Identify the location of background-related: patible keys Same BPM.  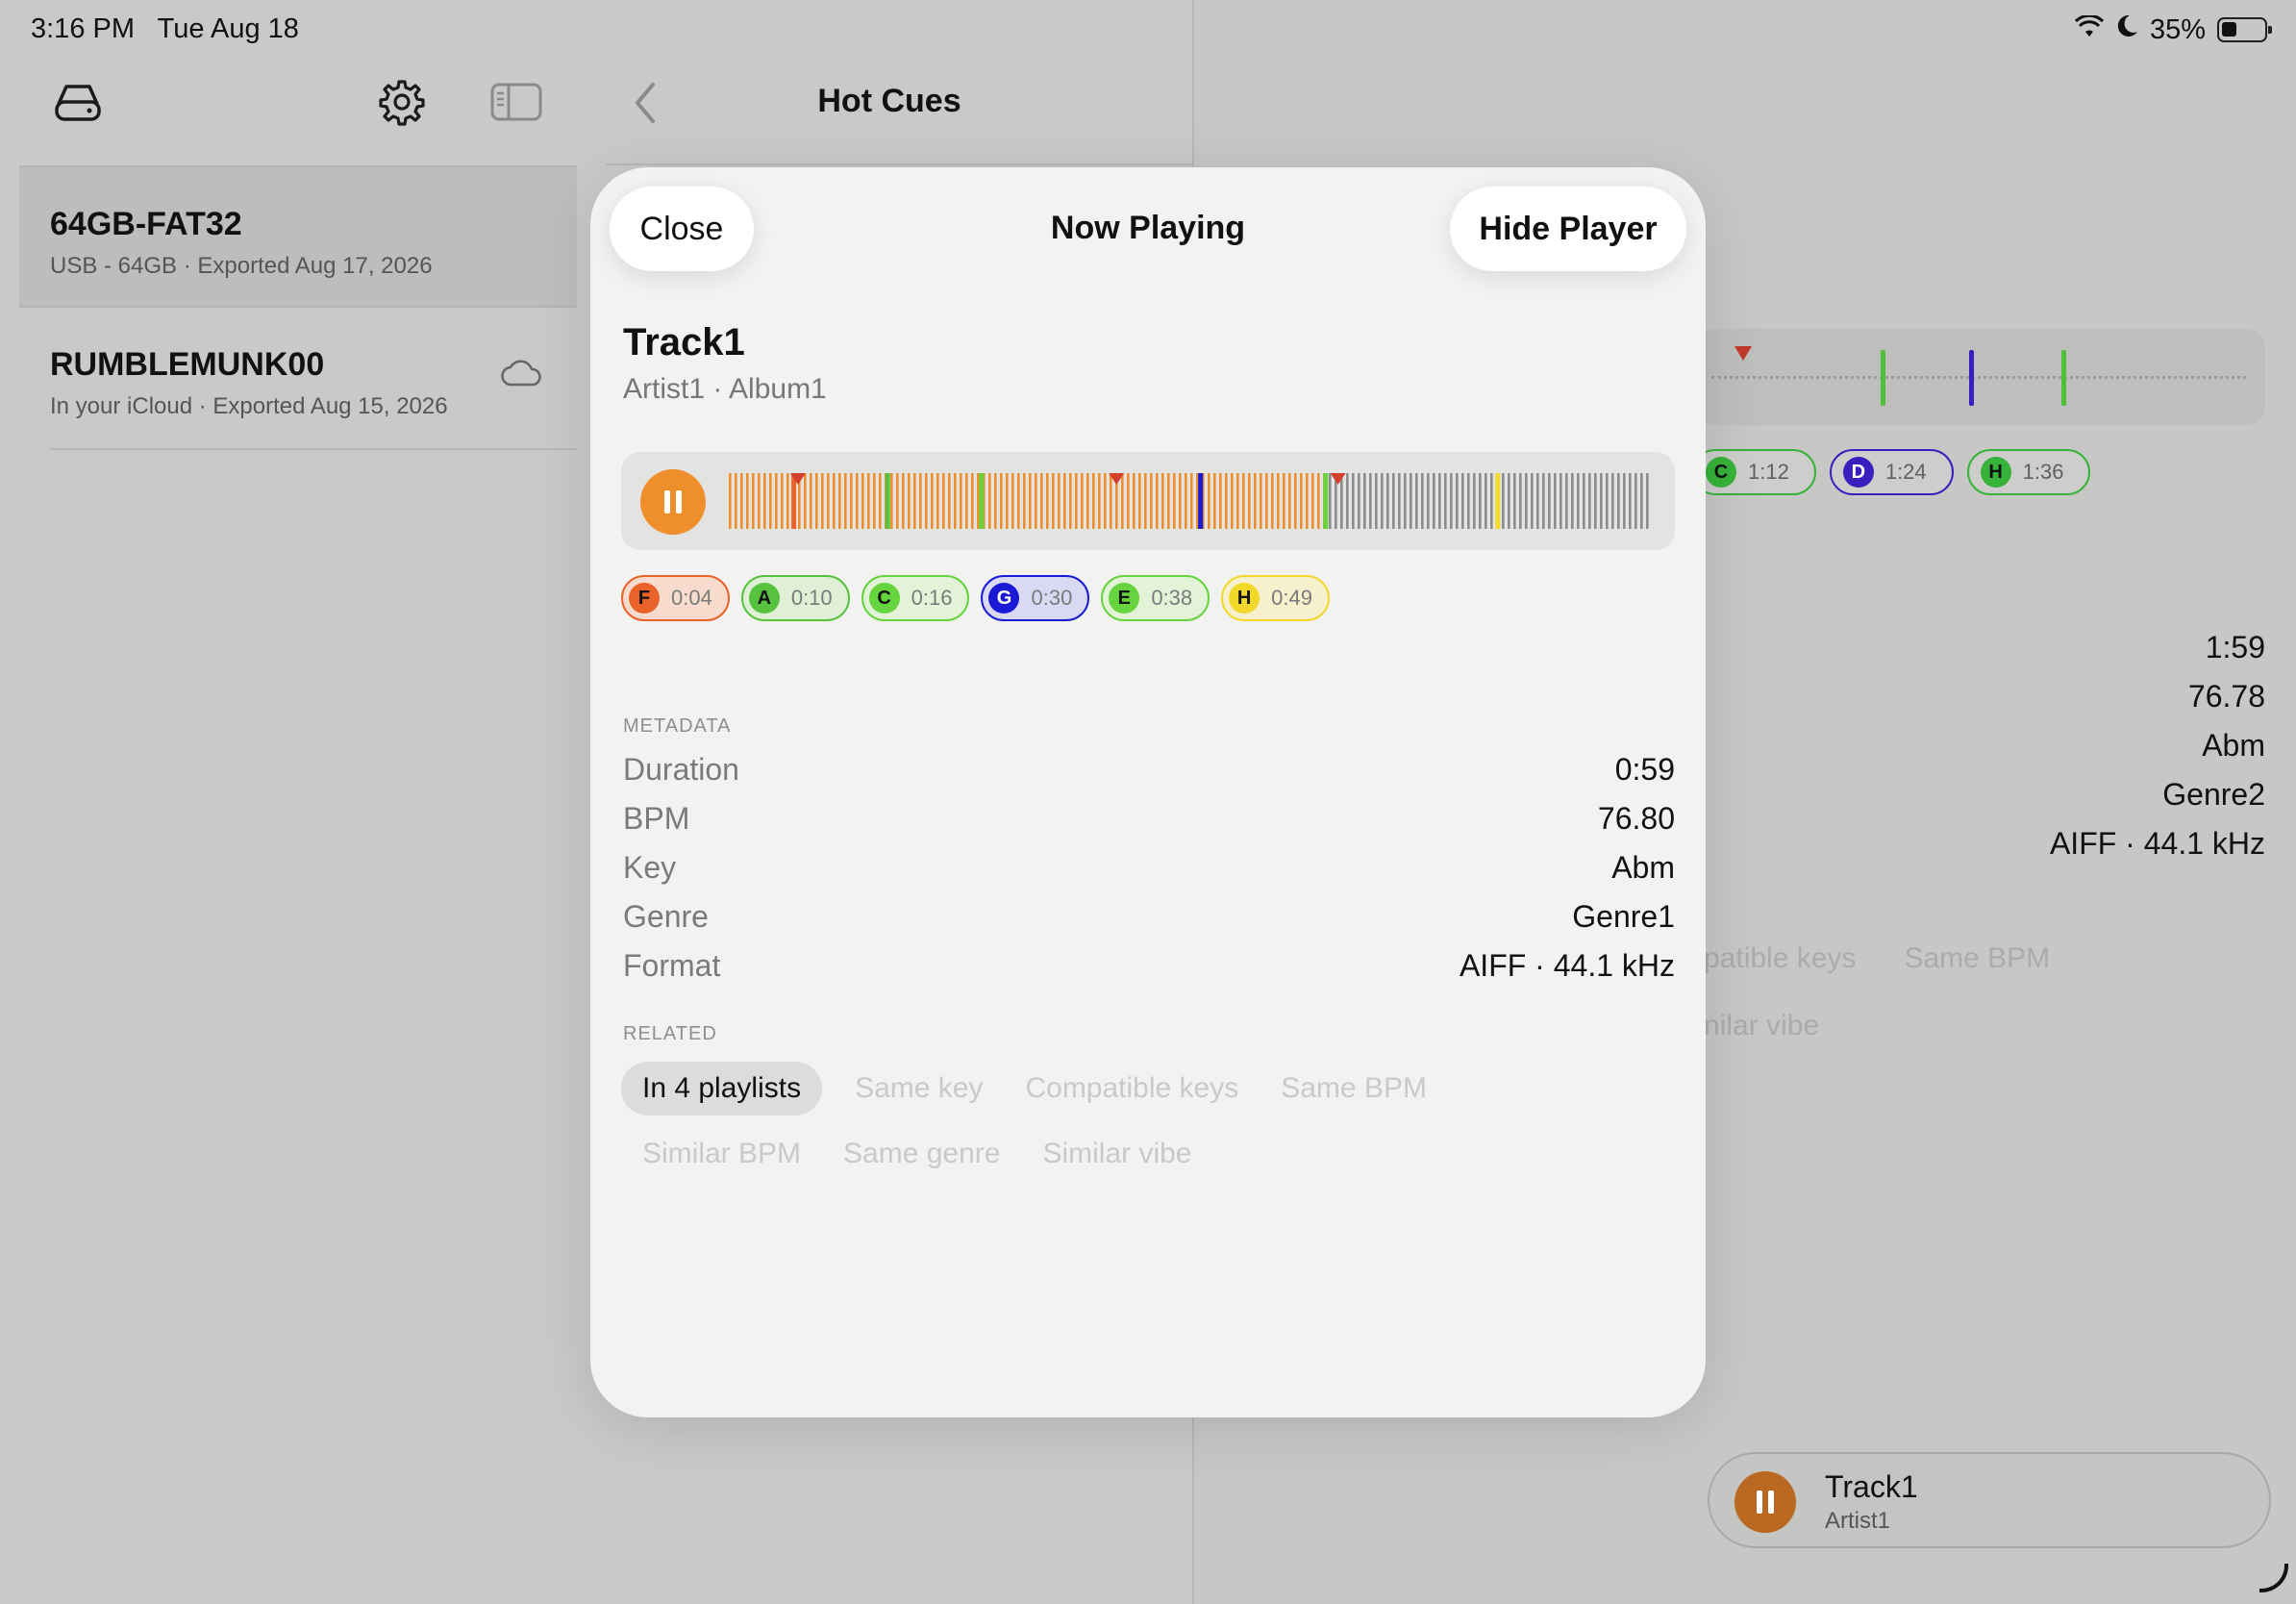
(1901, 958).